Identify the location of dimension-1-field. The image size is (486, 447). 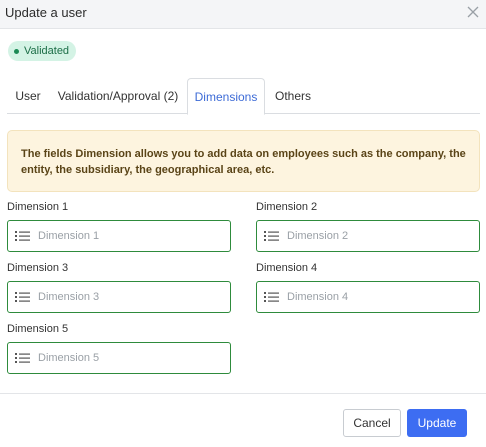
(119, 236).